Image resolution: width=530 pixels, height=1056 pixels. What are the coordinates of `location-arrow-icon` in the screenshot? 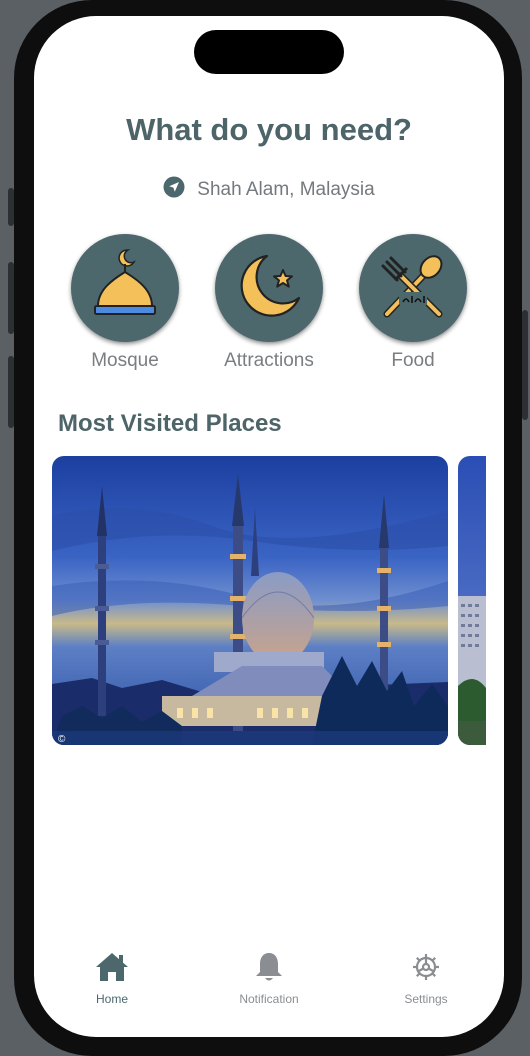 It's located at (174, 190).